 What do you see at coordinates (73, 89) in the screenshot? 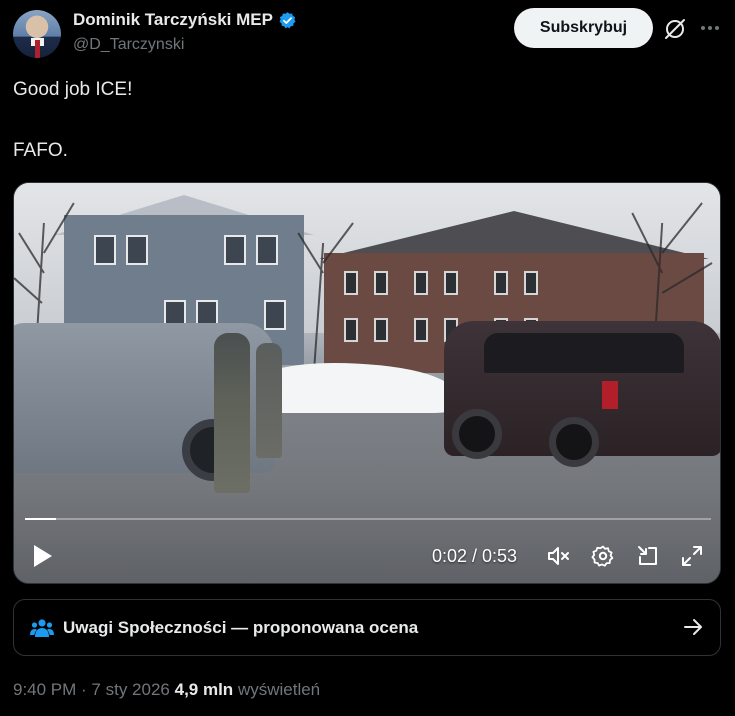
I see `tweet-line: Good job ICE!` at bounding box center [73, 89].